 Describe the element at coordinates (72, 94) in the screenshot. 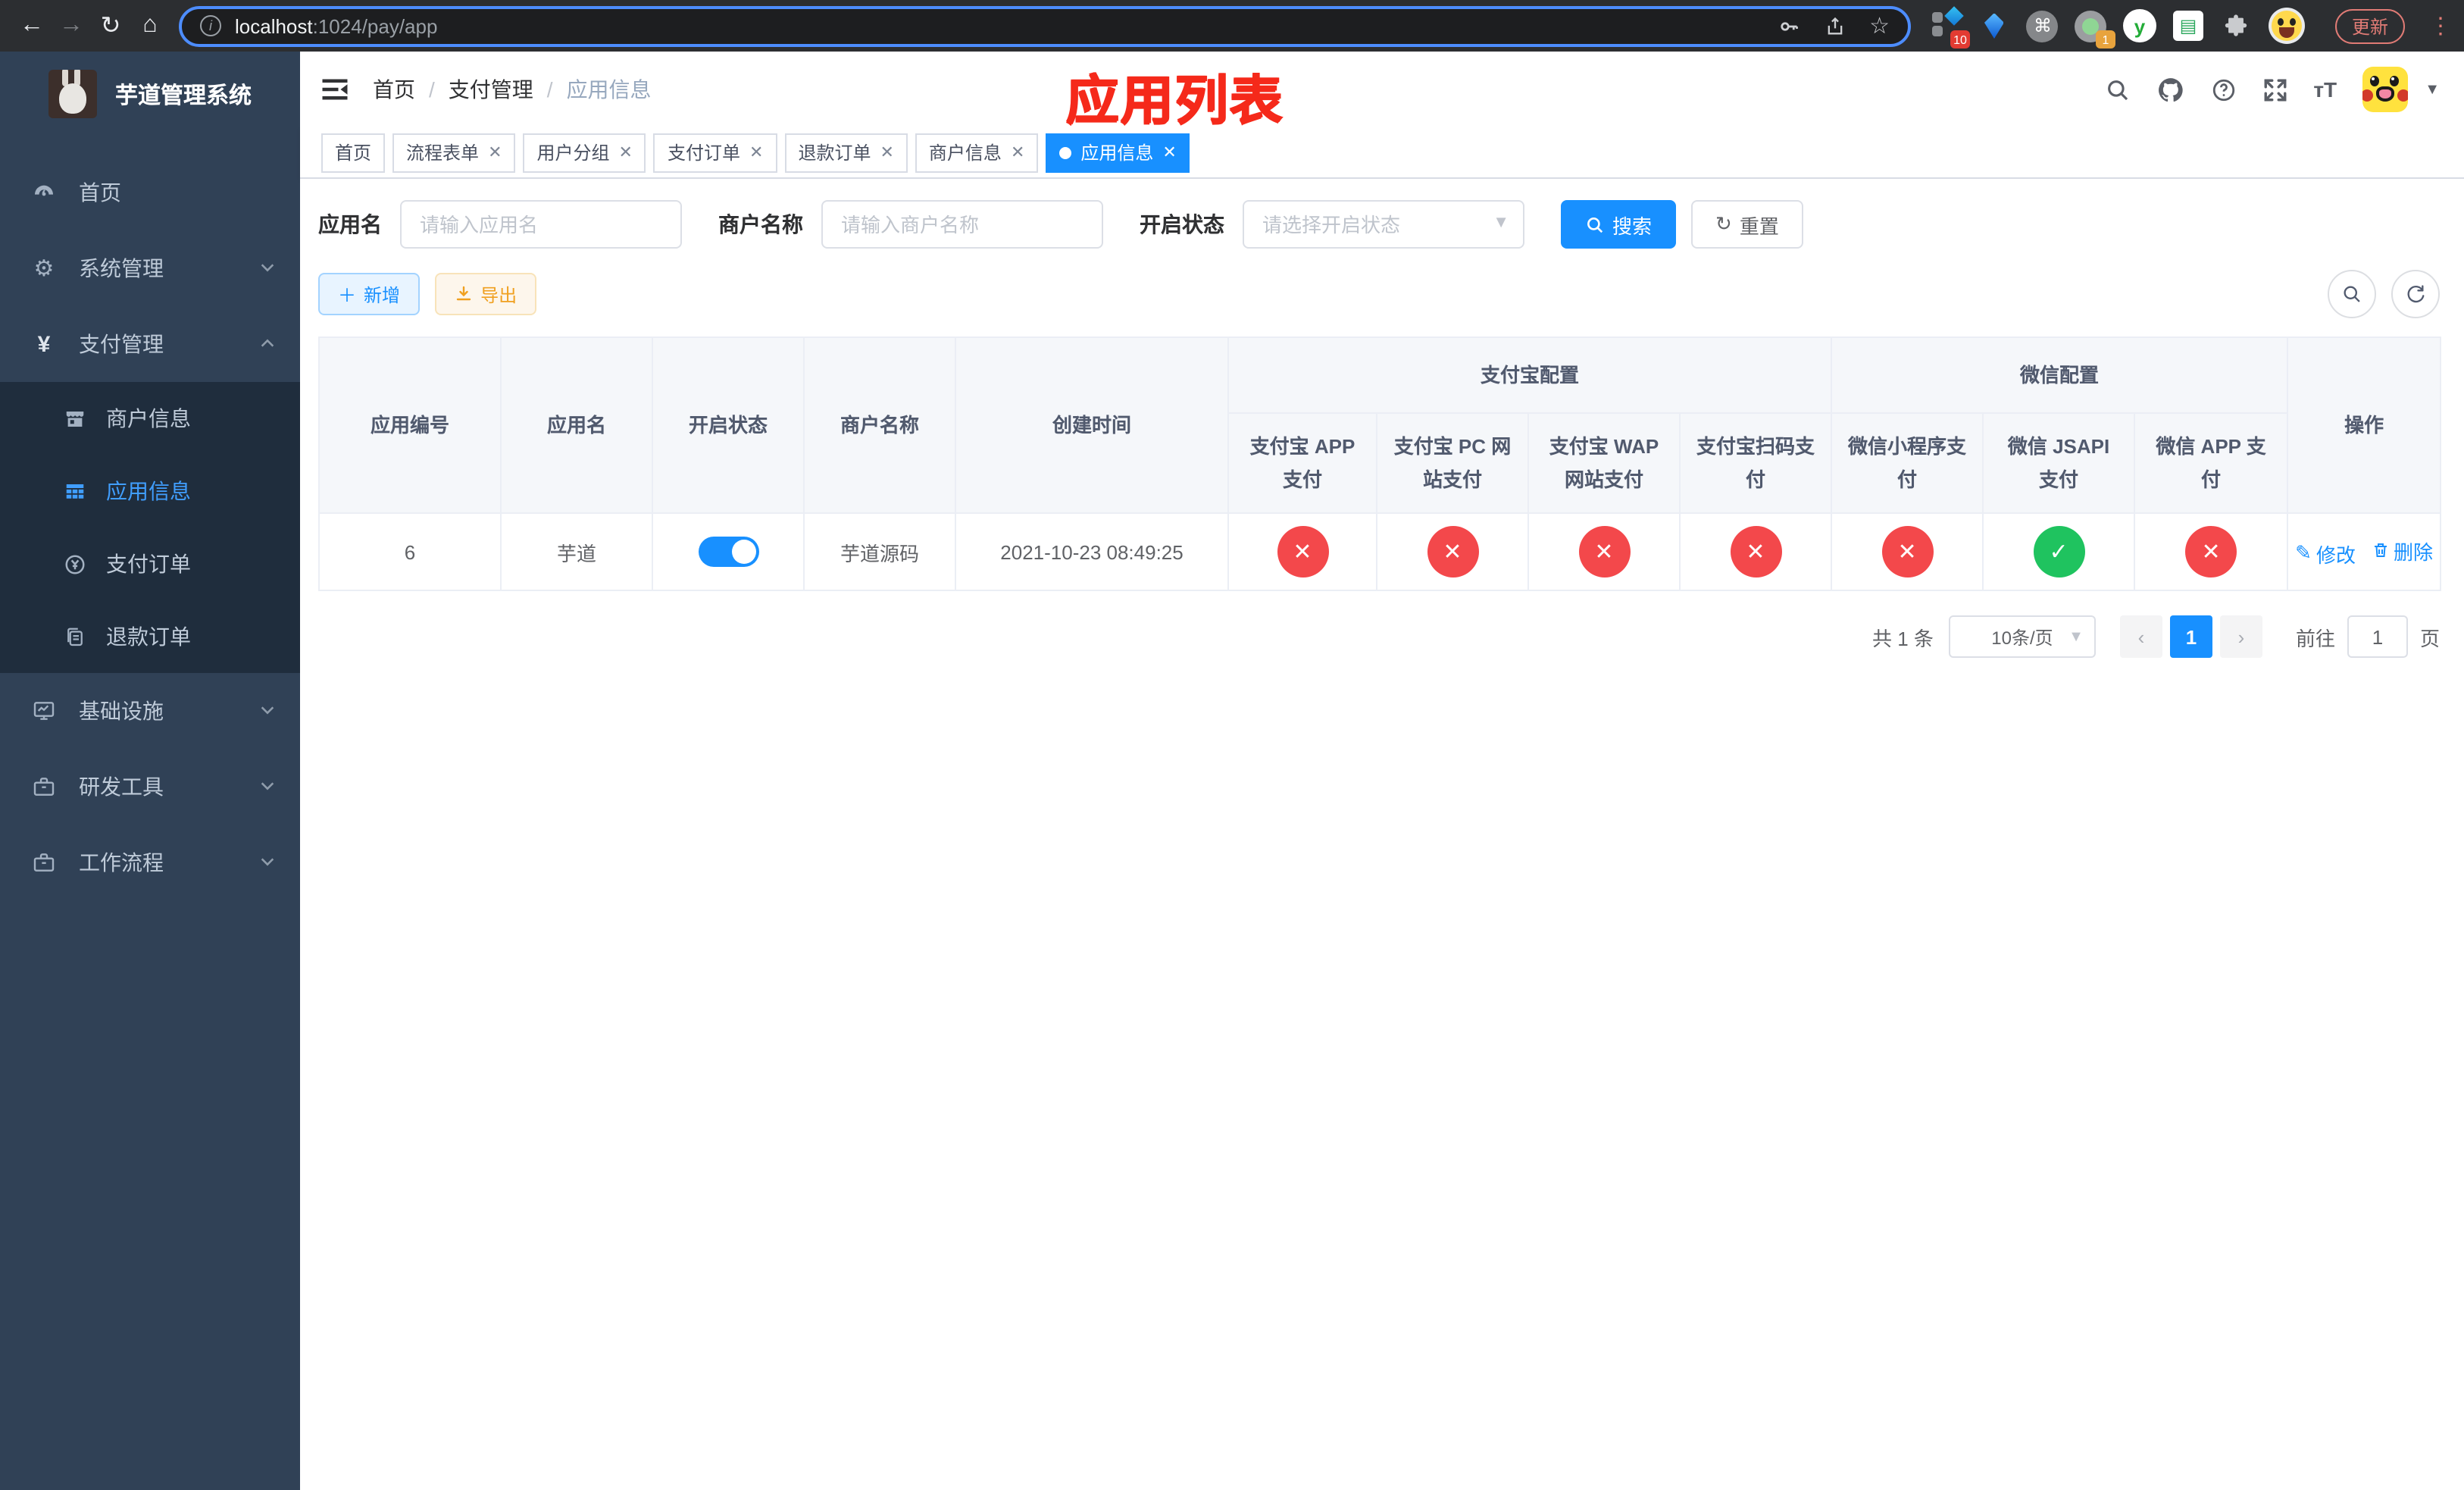

I see `app-logo` at that location.